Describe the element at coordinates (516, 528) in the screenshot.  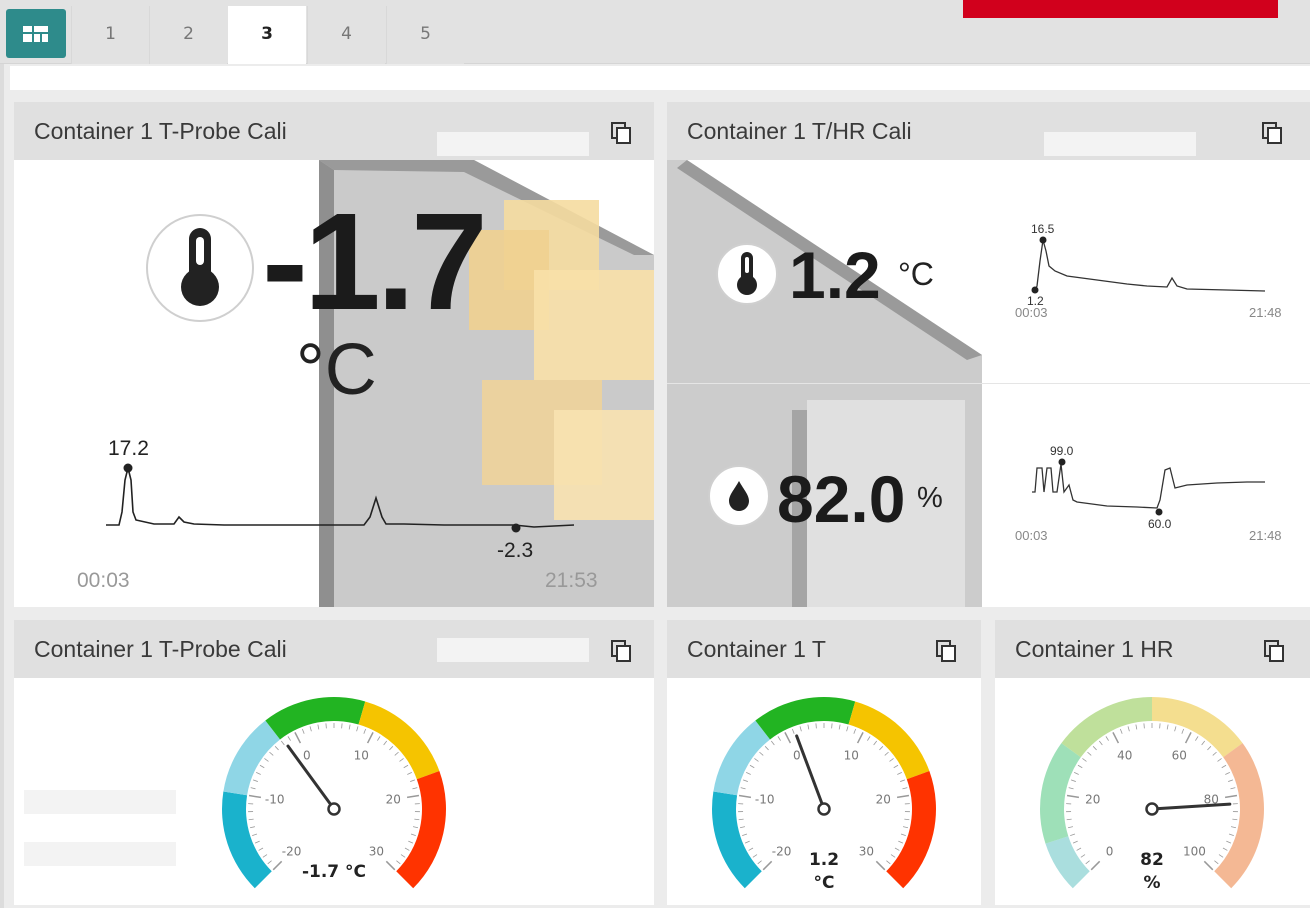
I see `min-point` at that location.